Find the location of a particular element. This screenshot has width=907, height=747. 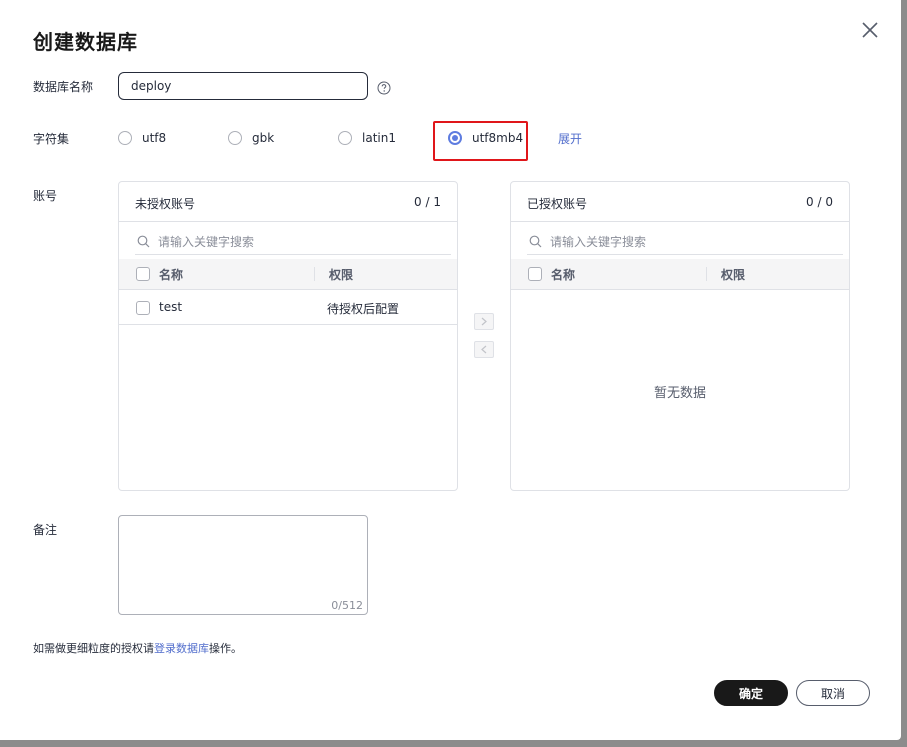

chevron-left-icon is located at coordinates (484, 349).